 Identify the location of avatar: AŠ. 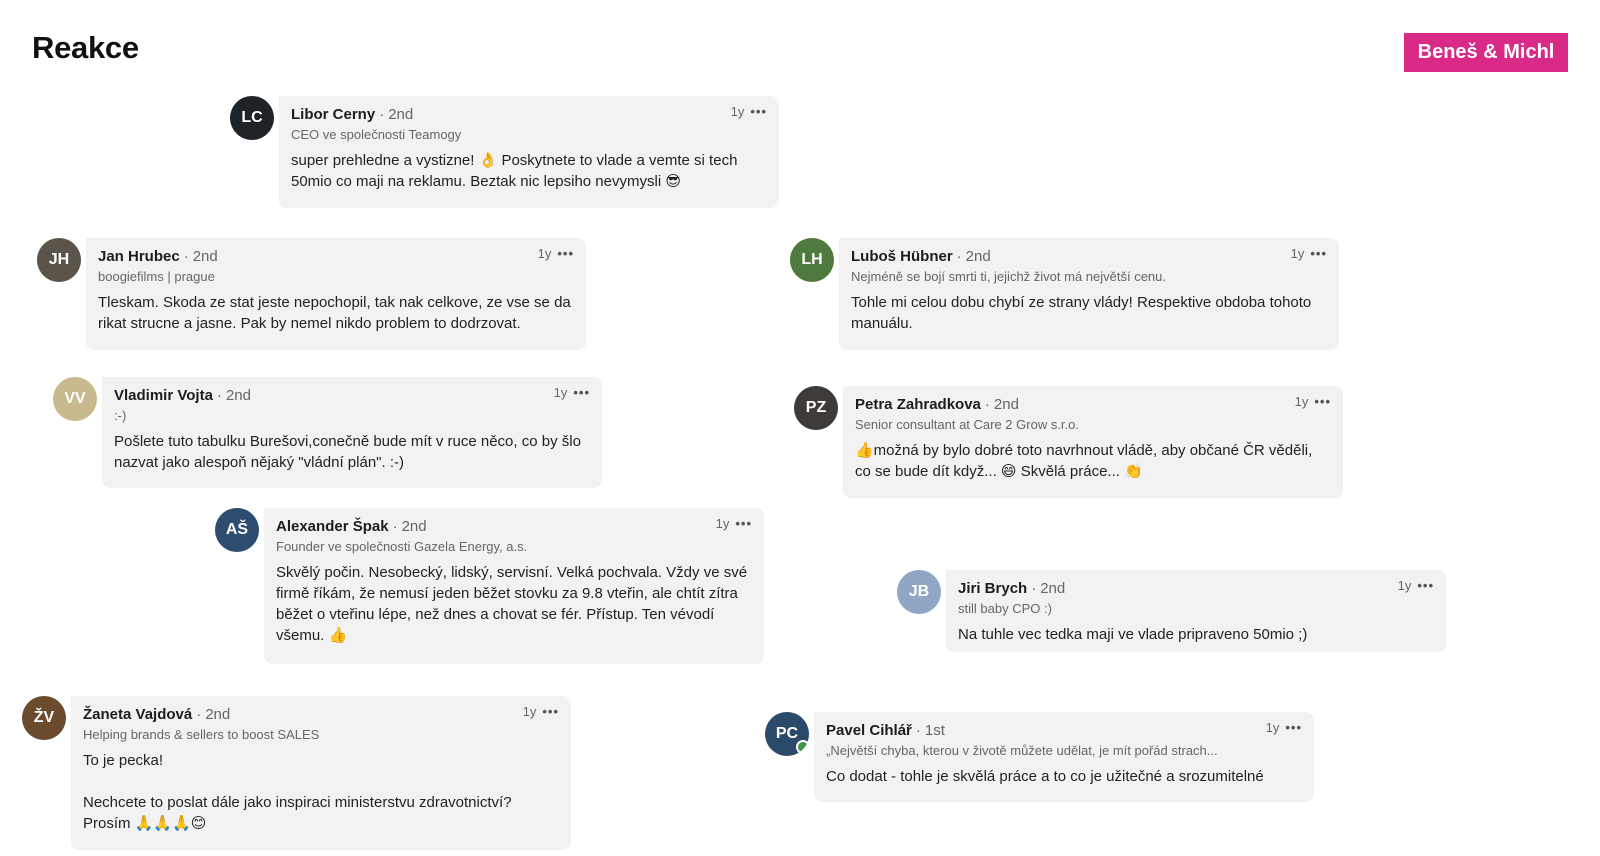
(237, 530).